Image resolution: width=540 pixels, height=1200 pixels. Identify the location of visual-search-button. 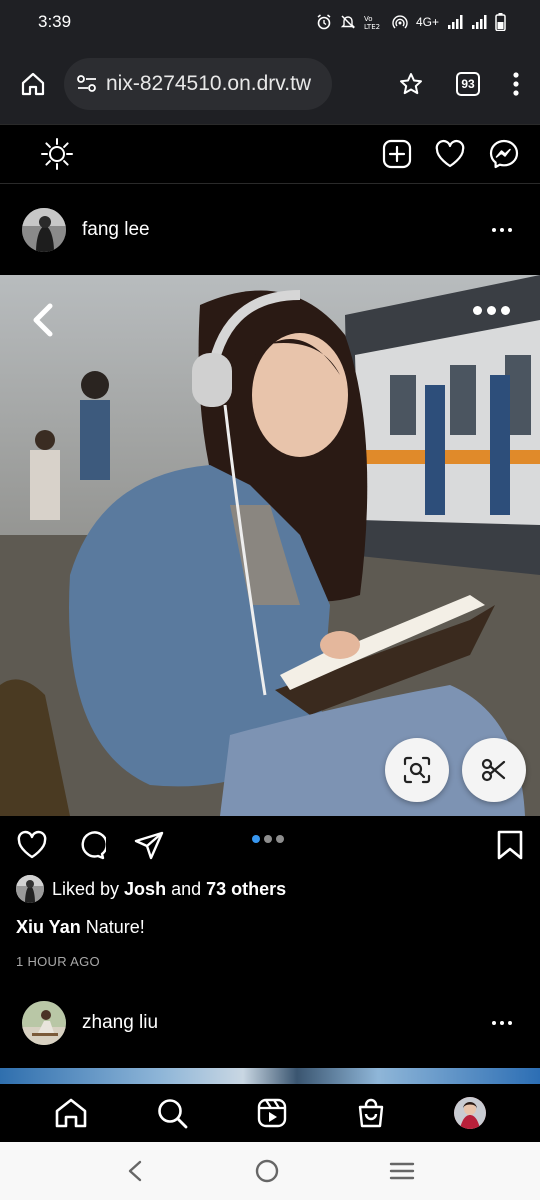
(417, 770).